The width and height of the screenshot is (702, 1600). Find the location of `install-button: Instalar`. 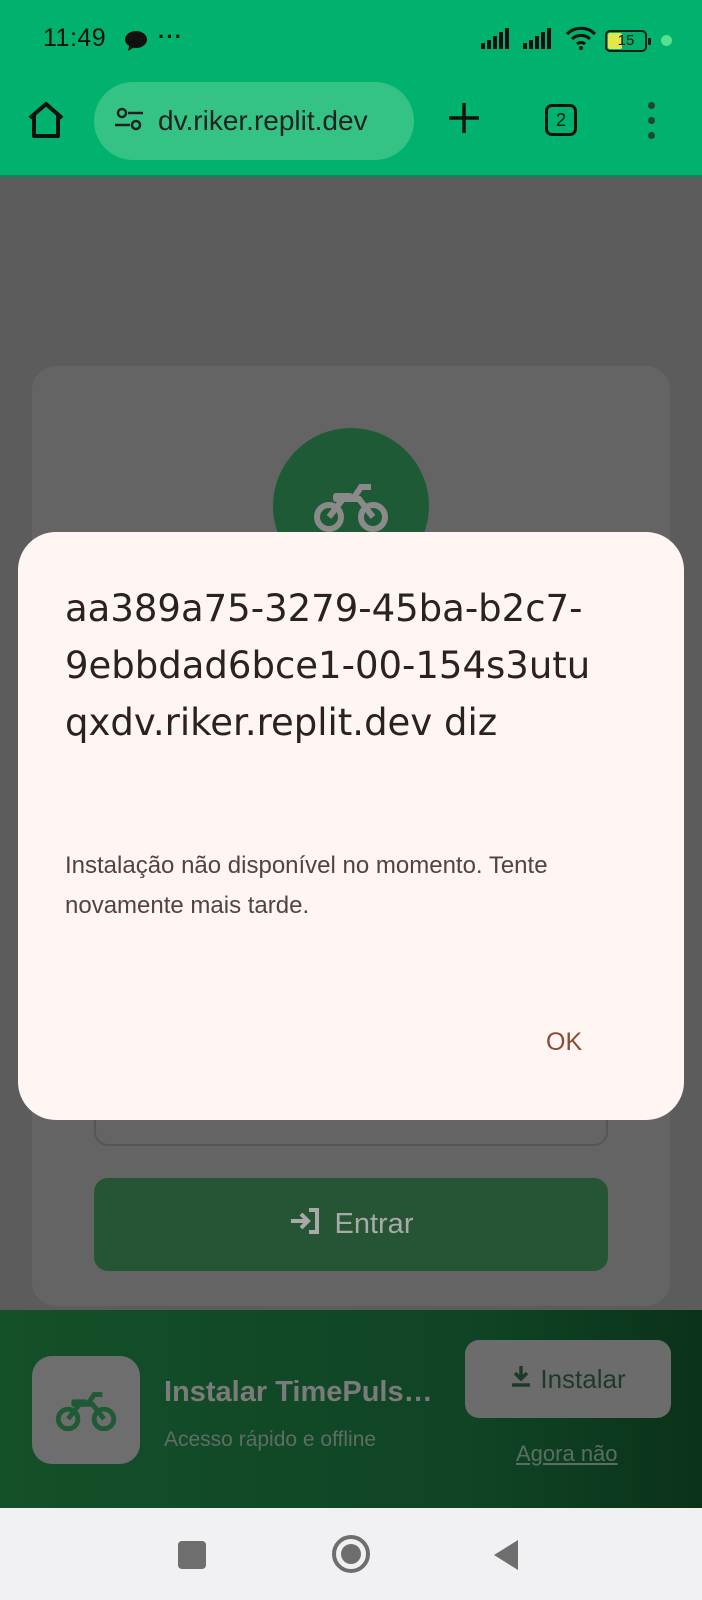

install-button: Instalar is located at coordinates (568, 1379).